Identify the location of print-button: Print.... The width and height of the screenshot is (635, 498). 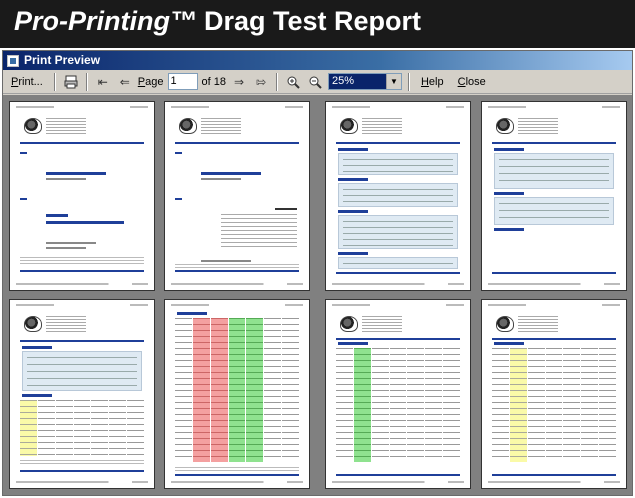
(27, 81).